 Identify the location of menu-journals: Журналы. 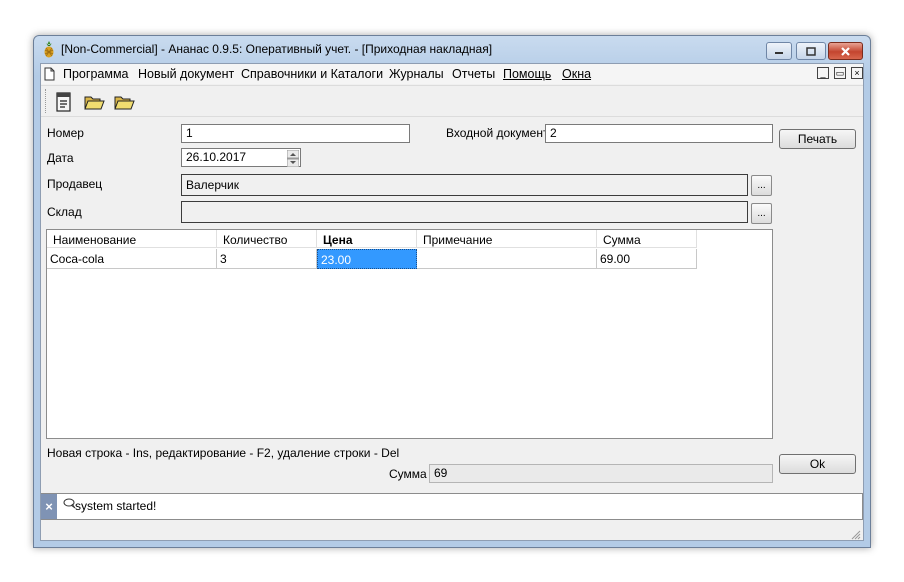
(416, 74).